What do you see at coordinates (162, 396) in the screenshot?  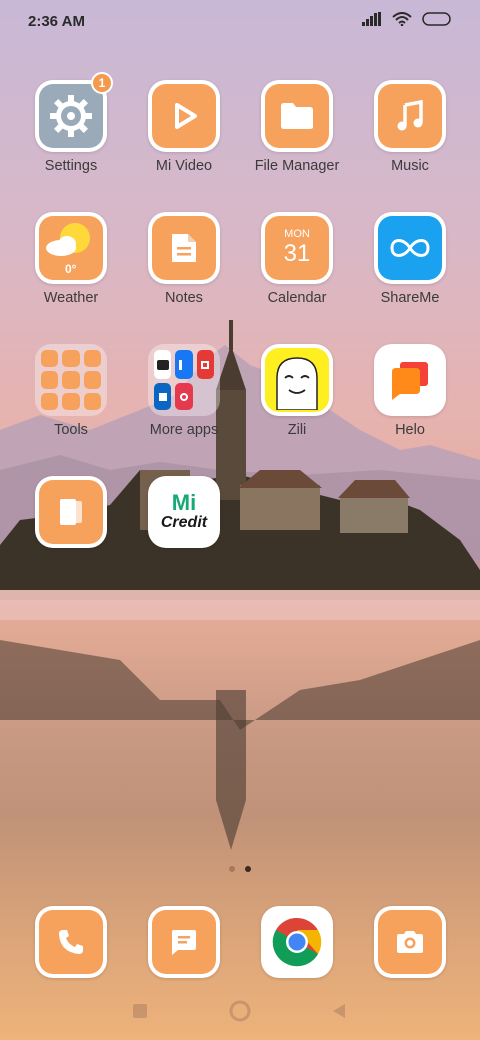 I see `linkedin-icon` at bounding box center [162, 396].